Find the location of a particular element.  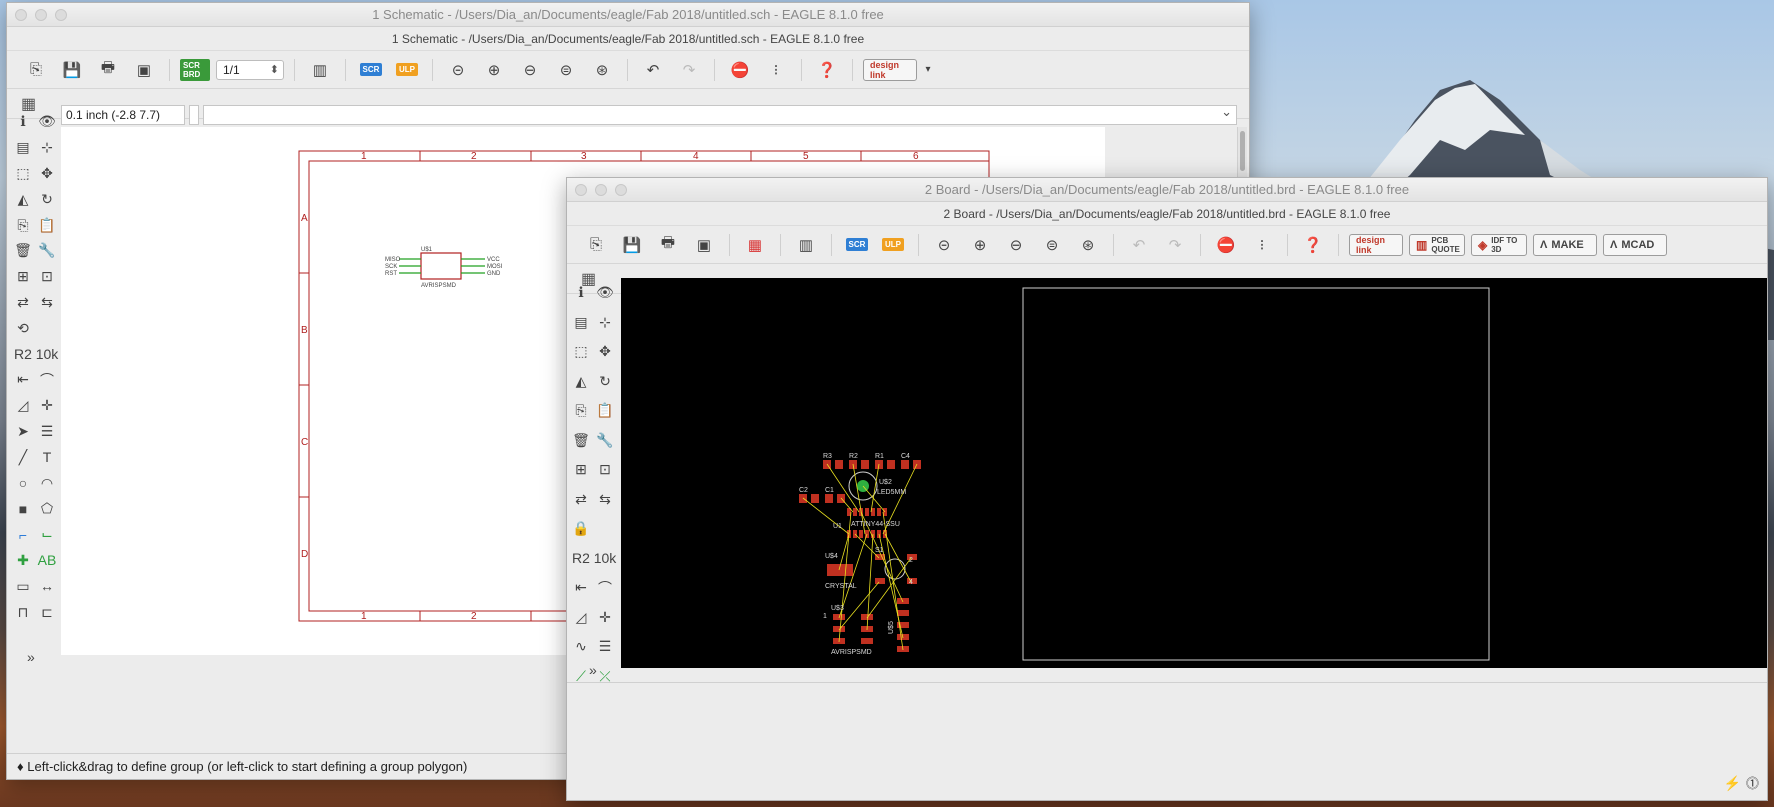

lock-icon: 🔒 is located at coordinates (581, 529).